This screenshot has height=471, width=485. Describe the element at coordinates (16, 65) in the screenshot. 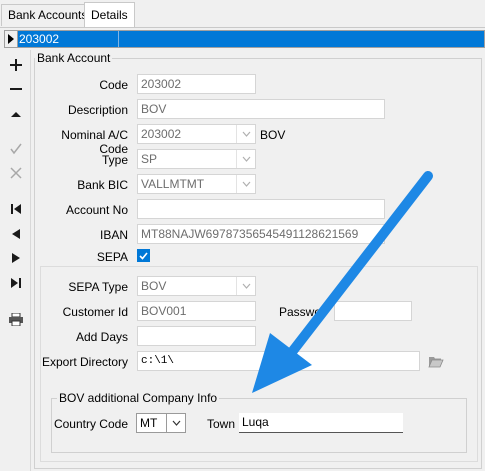

I see `plus-icon` at that location.